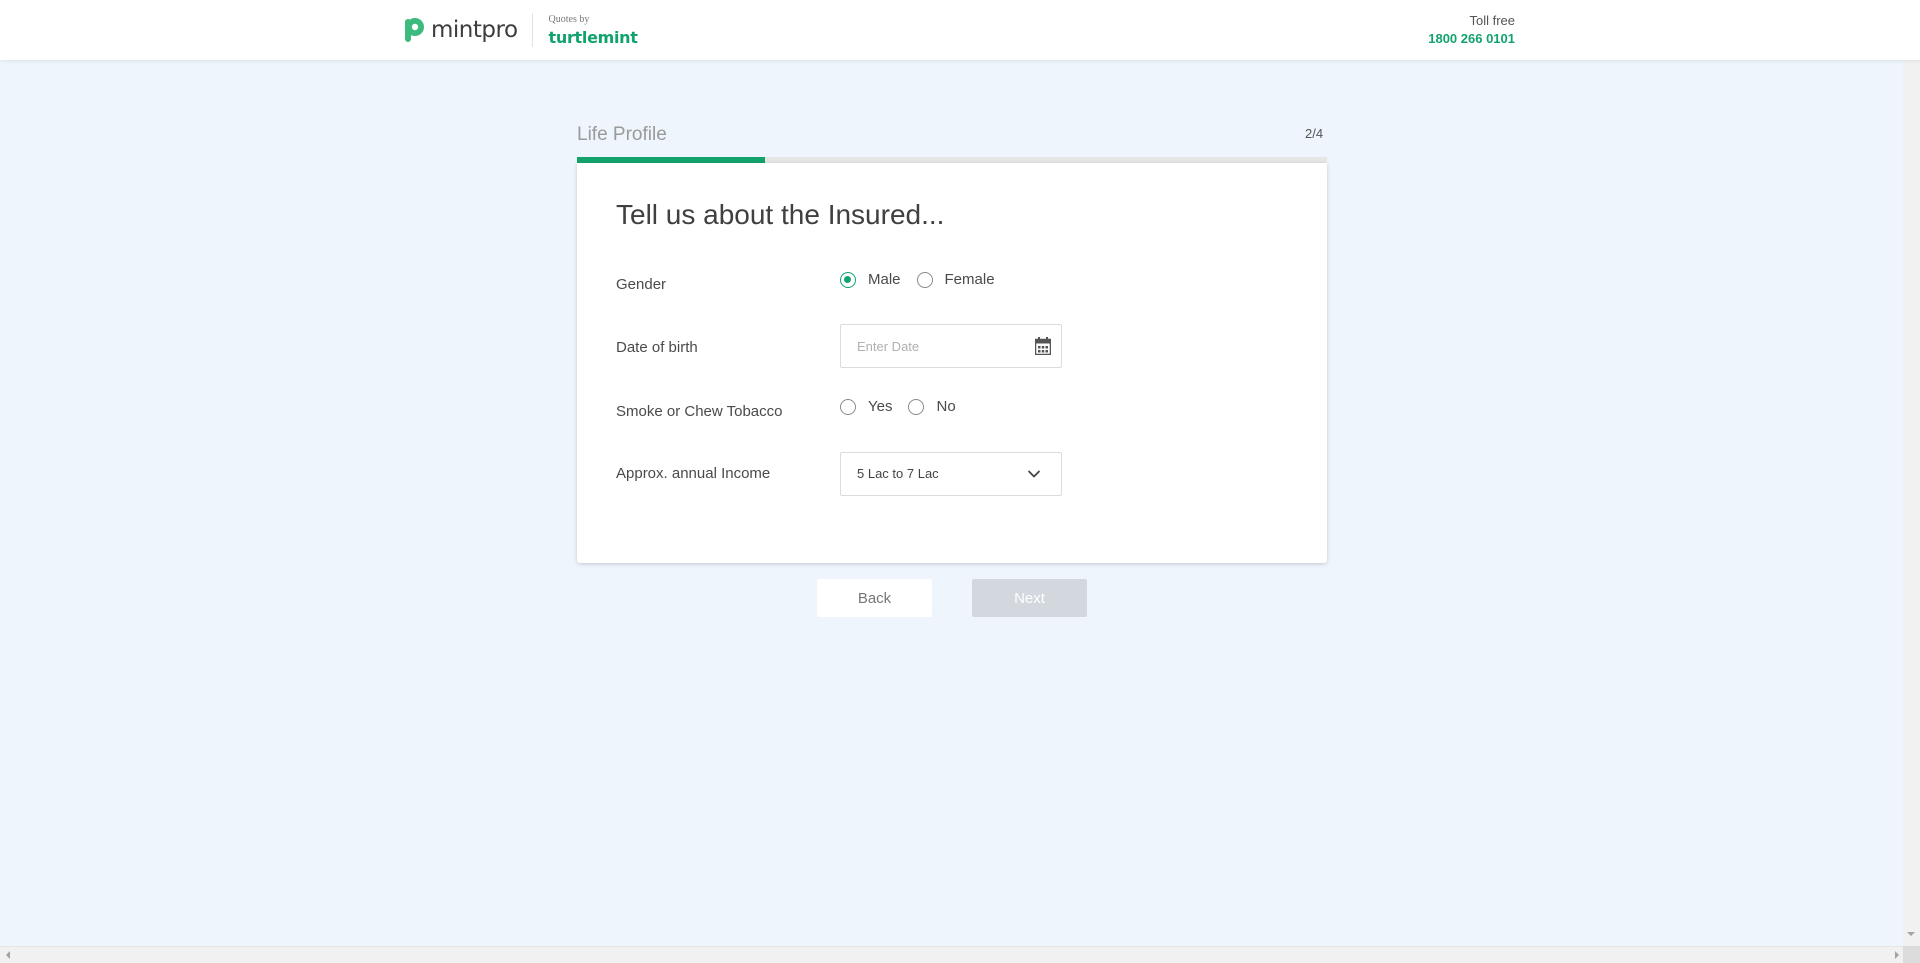 The image size is (1920, 963). I want to click on mintpro-logo-icon, so click(415, 30).